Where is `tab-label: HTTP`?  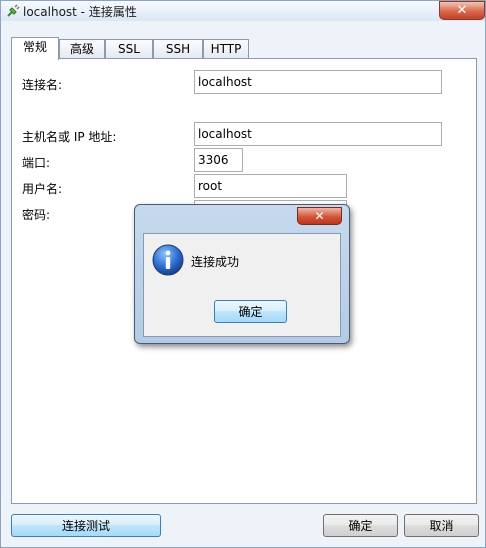
tab-label: HTTP is located at coordinates (226, 49).